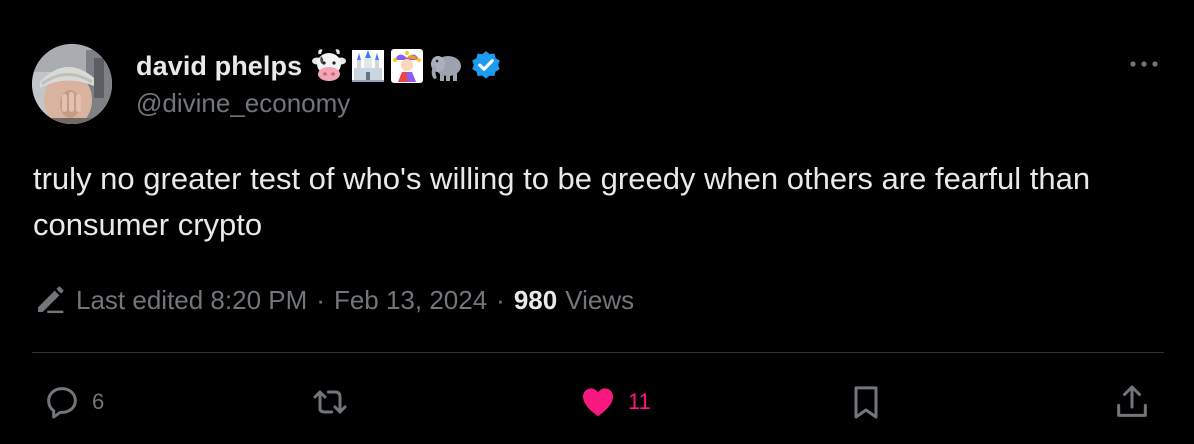 The image size is (1194, 444). Describe the element at coordinates (486, 66) in the screenshot. I see `verified-badge-icon` at that location.